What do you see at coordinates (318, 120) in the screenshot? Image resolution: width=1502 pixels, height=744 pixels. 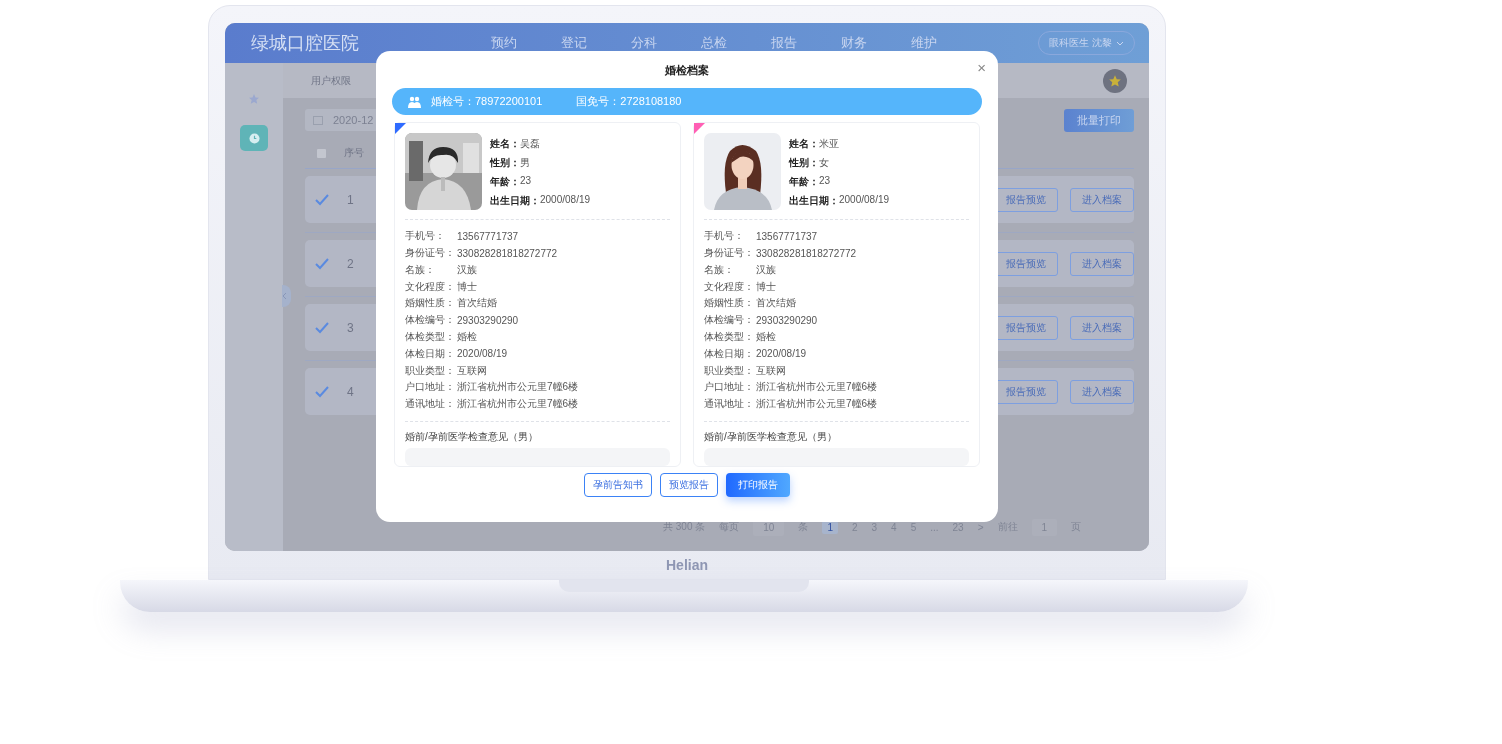 I see `calendar-icon` at bounding box center [318, 120].